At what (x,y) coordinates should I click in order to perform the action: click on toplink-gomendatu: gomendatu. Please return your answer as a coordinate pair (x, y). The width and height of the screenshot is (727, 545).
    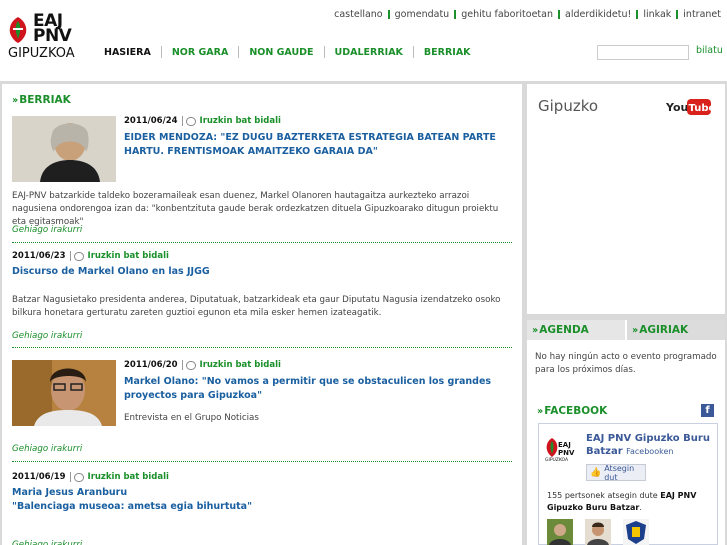
    Looking at the image, I should click on (422, 14).